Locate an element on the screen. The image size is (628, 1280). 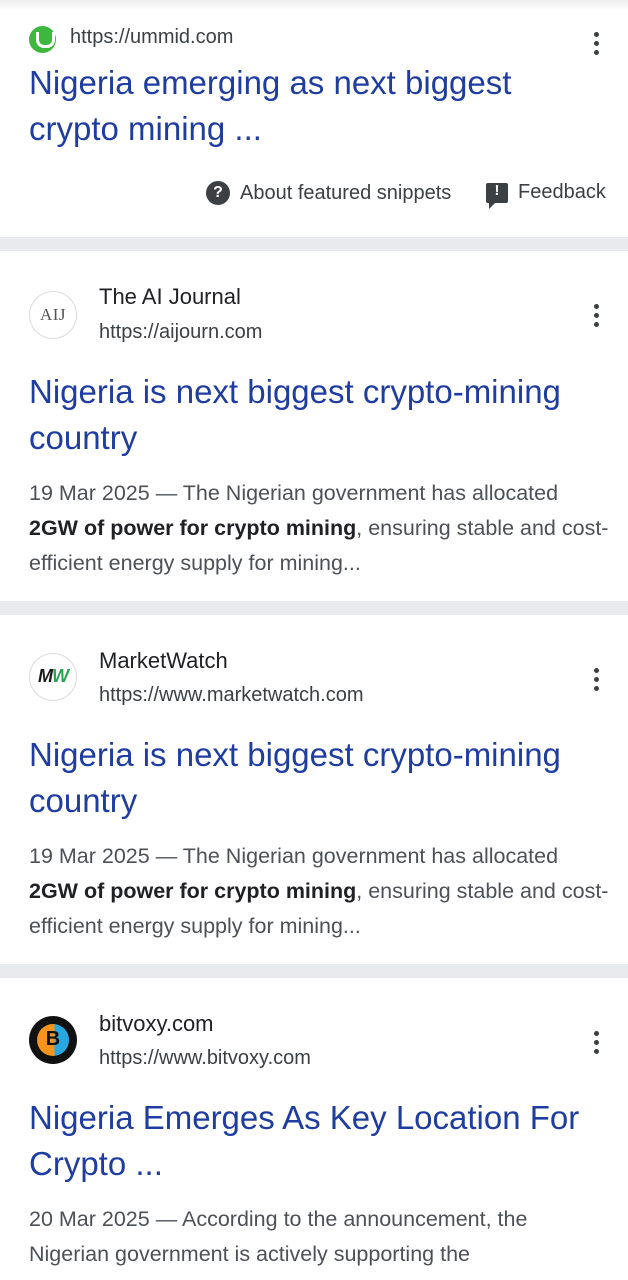
help-circle-icon: ? is located at coordinates (218, 193).